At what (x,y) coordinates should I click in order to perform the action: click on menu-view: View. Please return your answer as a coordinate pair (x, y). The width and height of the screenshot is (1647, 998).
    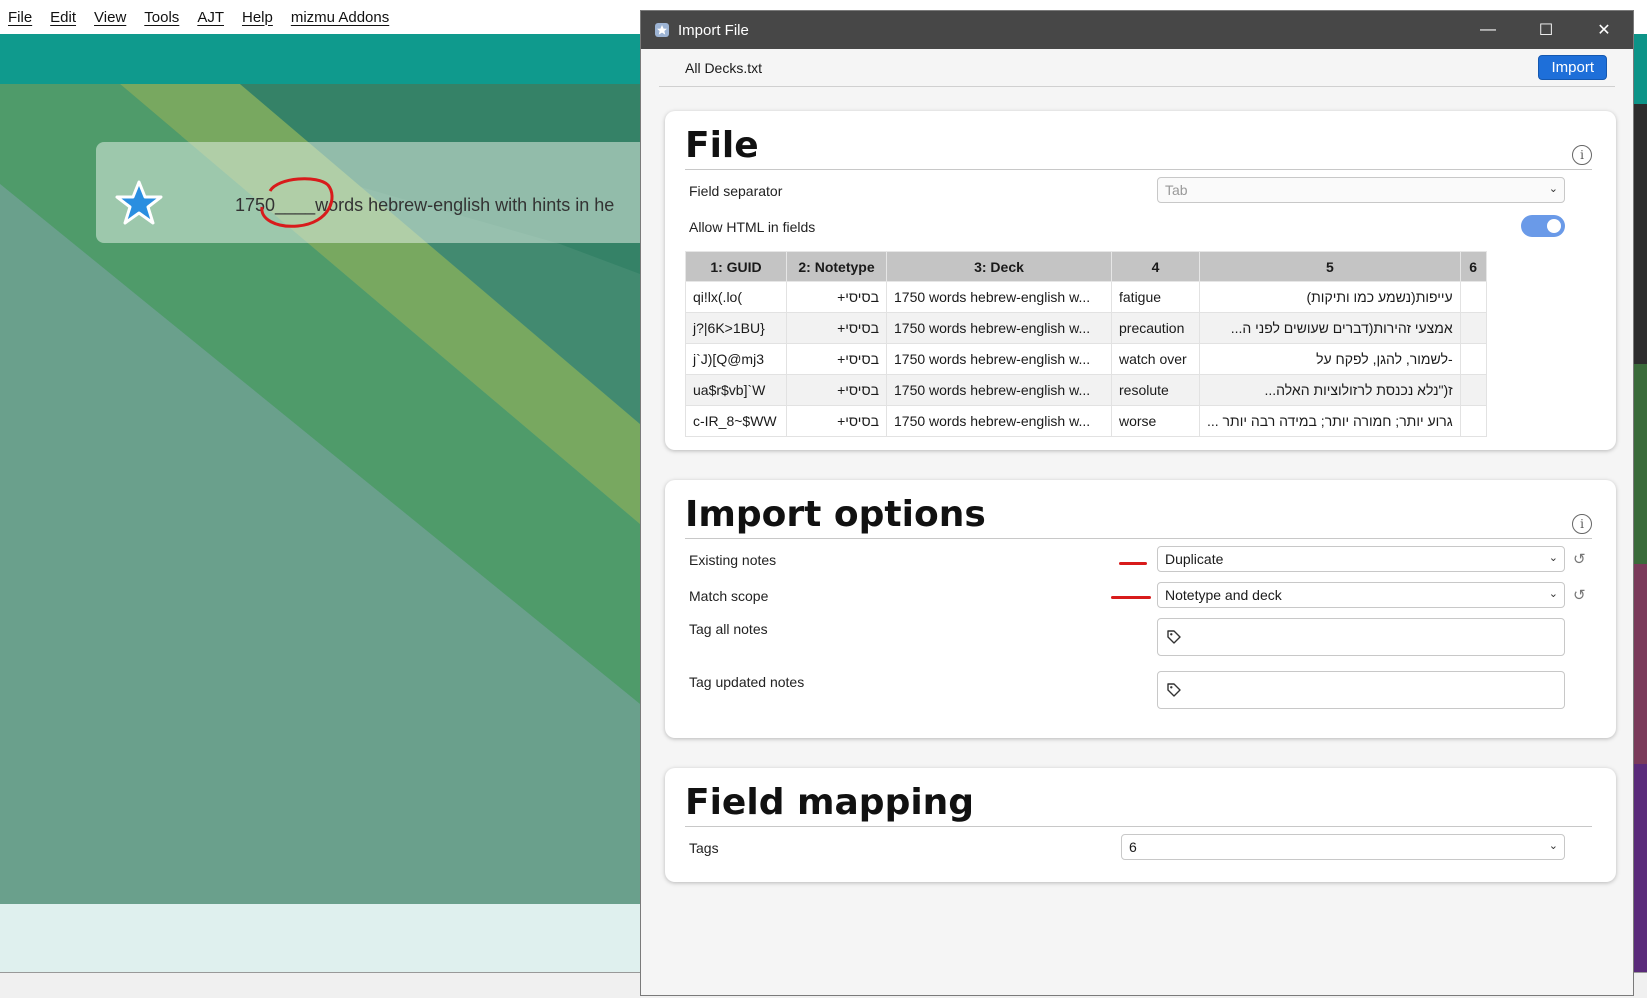
    Looking at the image, I should click on (110, 17).